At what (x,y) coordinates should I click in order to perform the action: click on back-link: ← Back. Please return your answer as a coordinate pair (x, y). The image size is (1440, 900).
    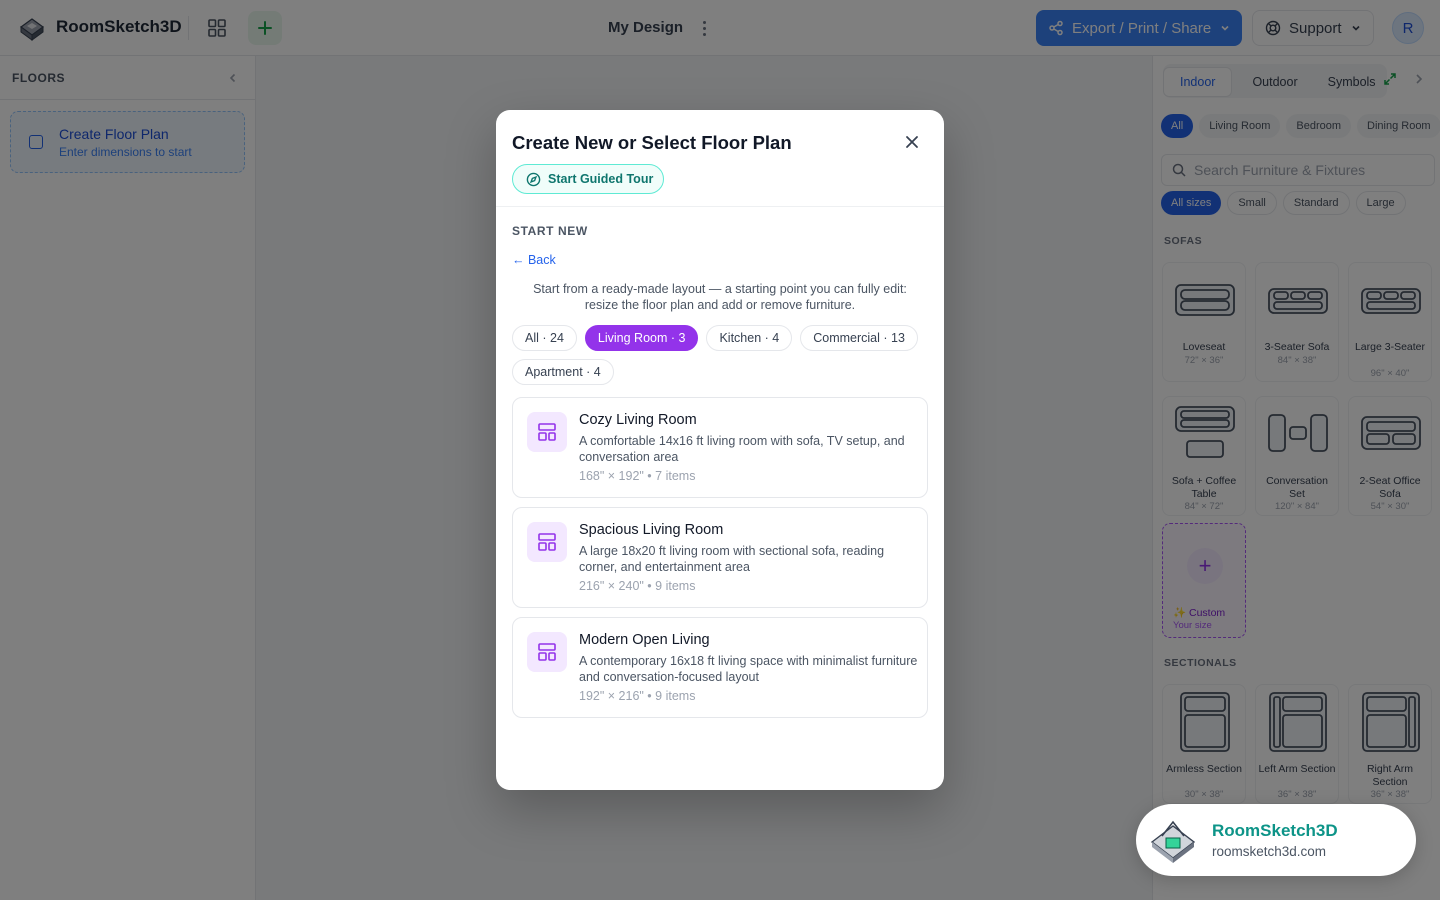
    Looking at the image, I should click on (534, 260).